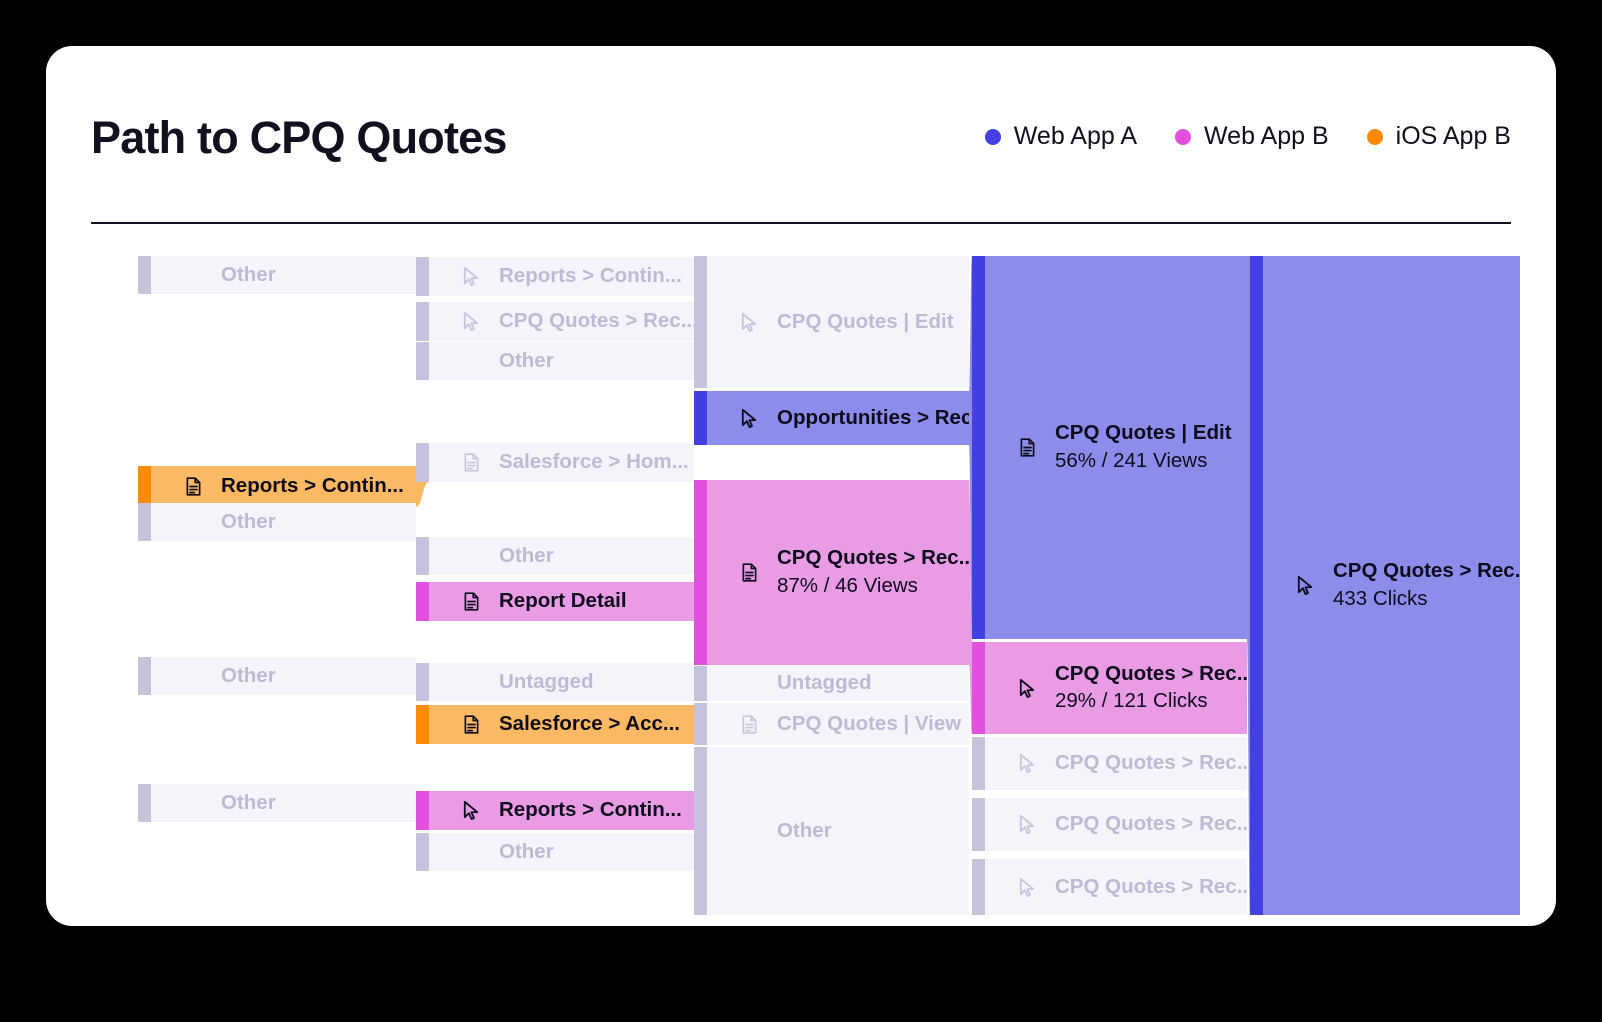 Image resolution: width=1602 pixels, height=1022 pixels. I want to click on sankey-node-metric: 29% / 121 Clicks, so click(1131, 701).